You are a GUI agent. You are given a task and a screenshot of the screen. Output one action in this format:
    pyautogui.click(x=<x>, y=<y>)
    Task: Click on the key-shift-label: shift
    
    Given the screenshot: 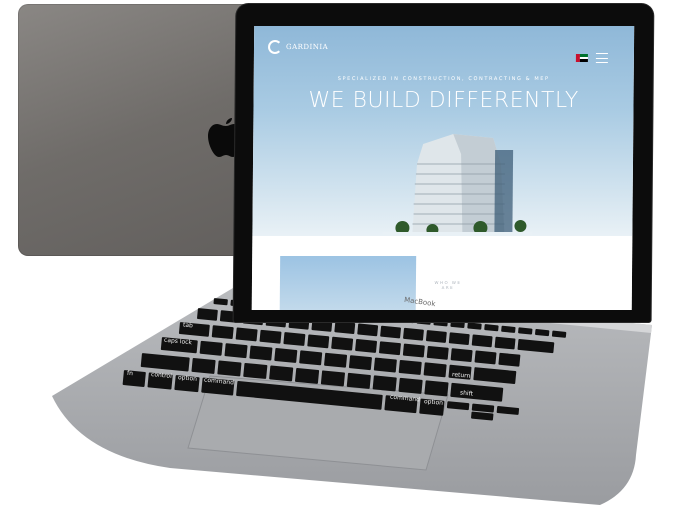 What is the action you would take?
    pyautogui.click(x=466, y=393)
    